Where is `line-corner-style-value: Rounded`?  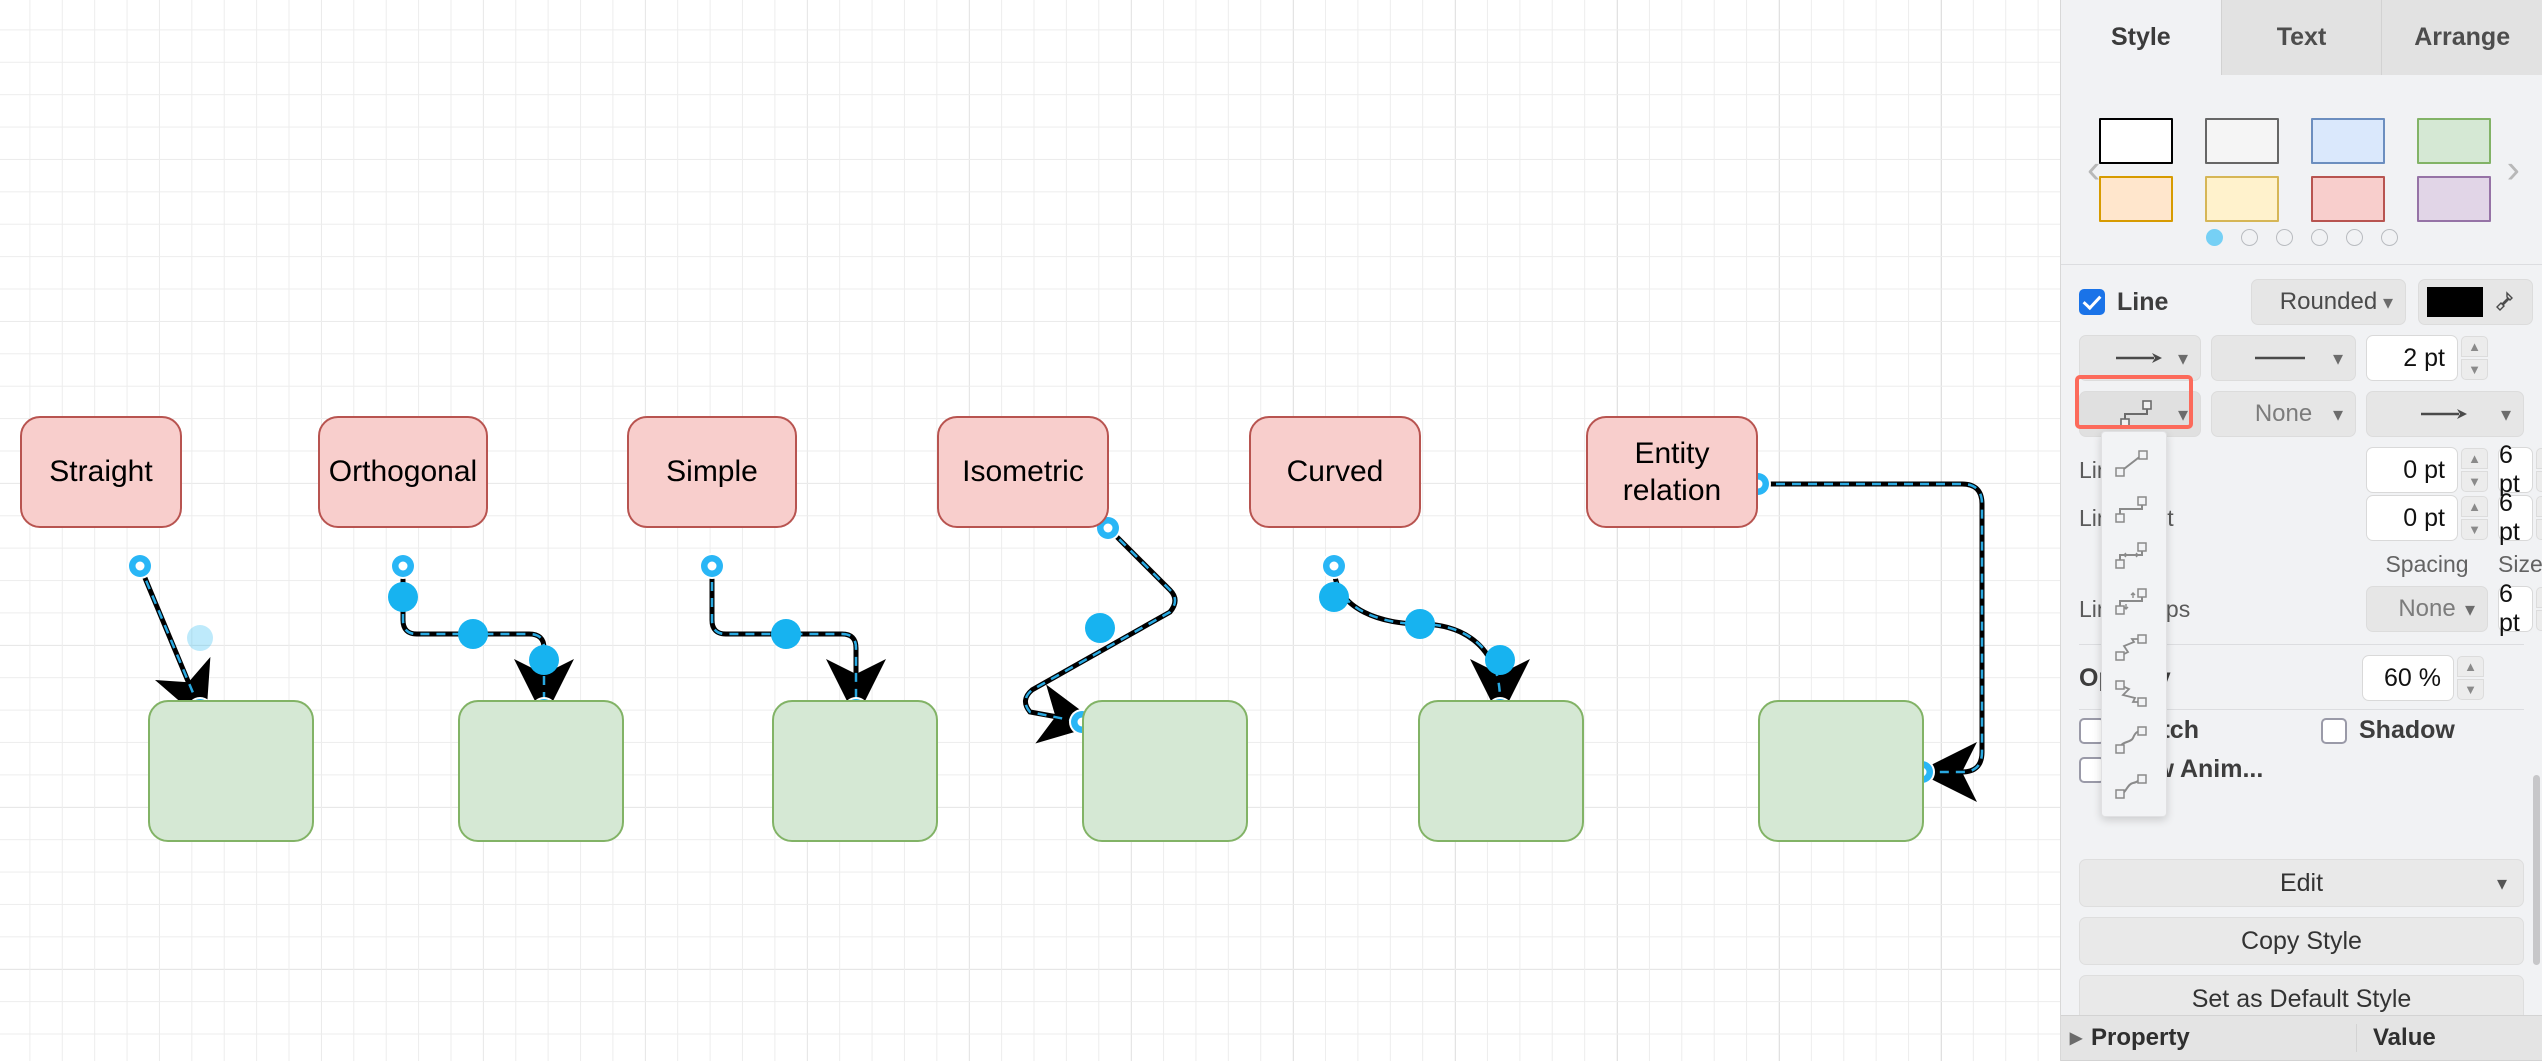 line-corner-style-value: Rounded is located at coordinates (2328, 301).